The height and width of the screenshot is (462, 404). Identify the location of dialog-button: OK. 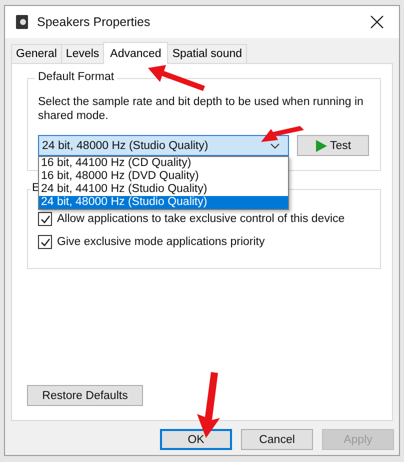
(196, 439).